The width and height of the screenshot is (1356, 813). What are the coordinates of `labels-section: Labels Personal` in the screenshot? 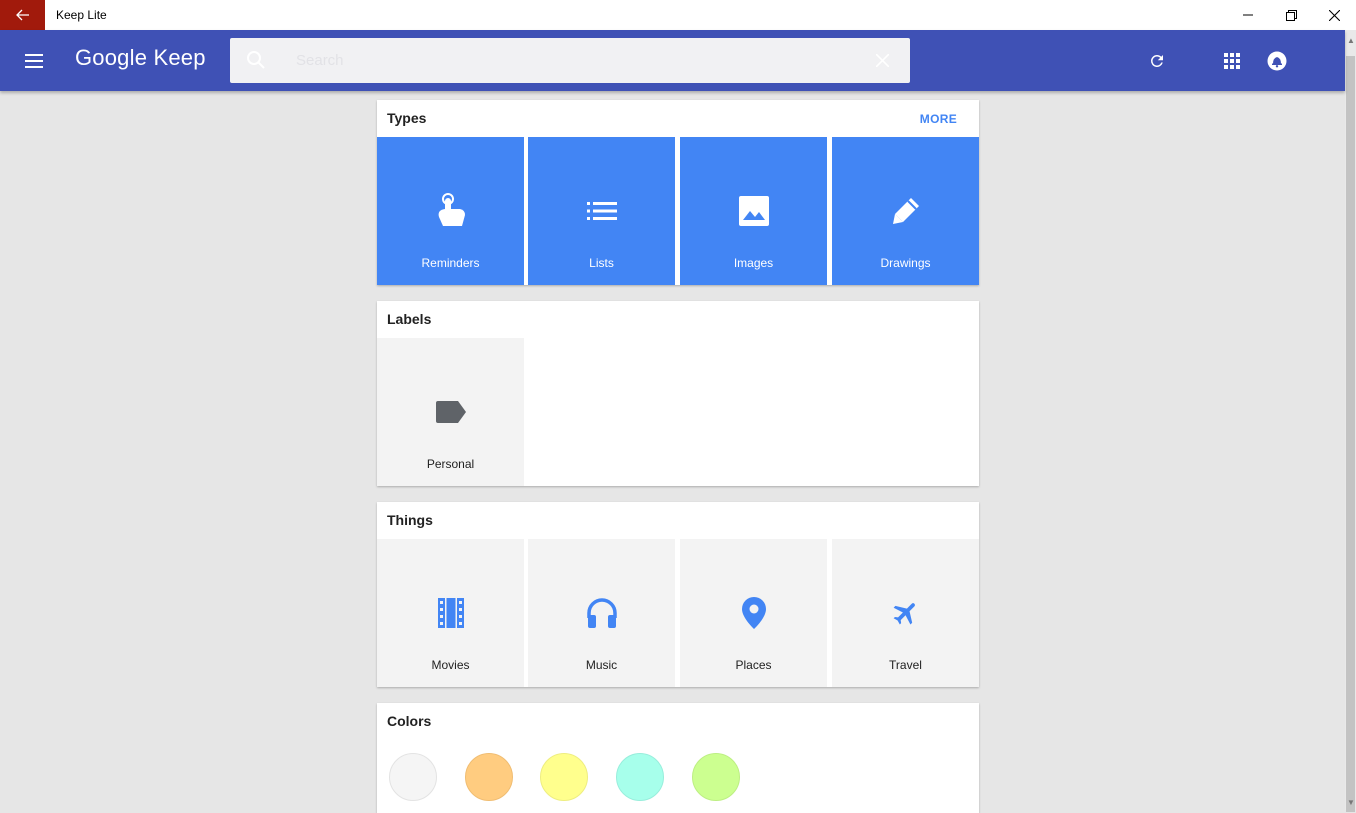 It's located at (678, 393).